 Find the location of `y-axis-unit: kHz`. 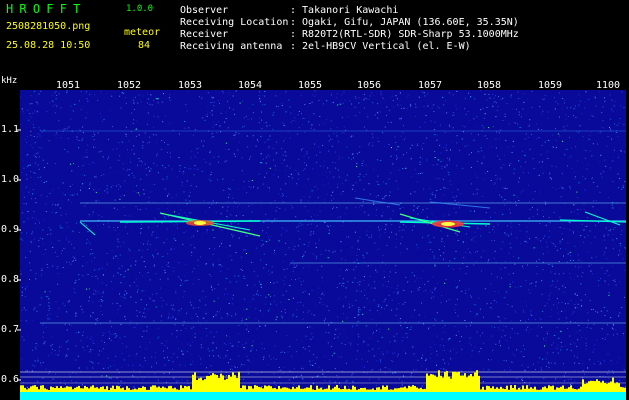

y-axis-unit: kHz is located at coordinates (9, 81).